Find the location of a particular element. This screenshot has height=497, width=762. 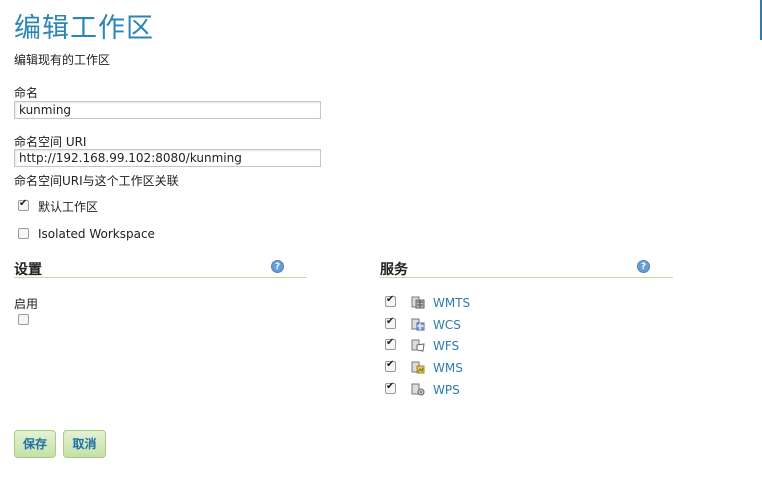

service-checkbox-wcs is located at coordinates (390, 322).